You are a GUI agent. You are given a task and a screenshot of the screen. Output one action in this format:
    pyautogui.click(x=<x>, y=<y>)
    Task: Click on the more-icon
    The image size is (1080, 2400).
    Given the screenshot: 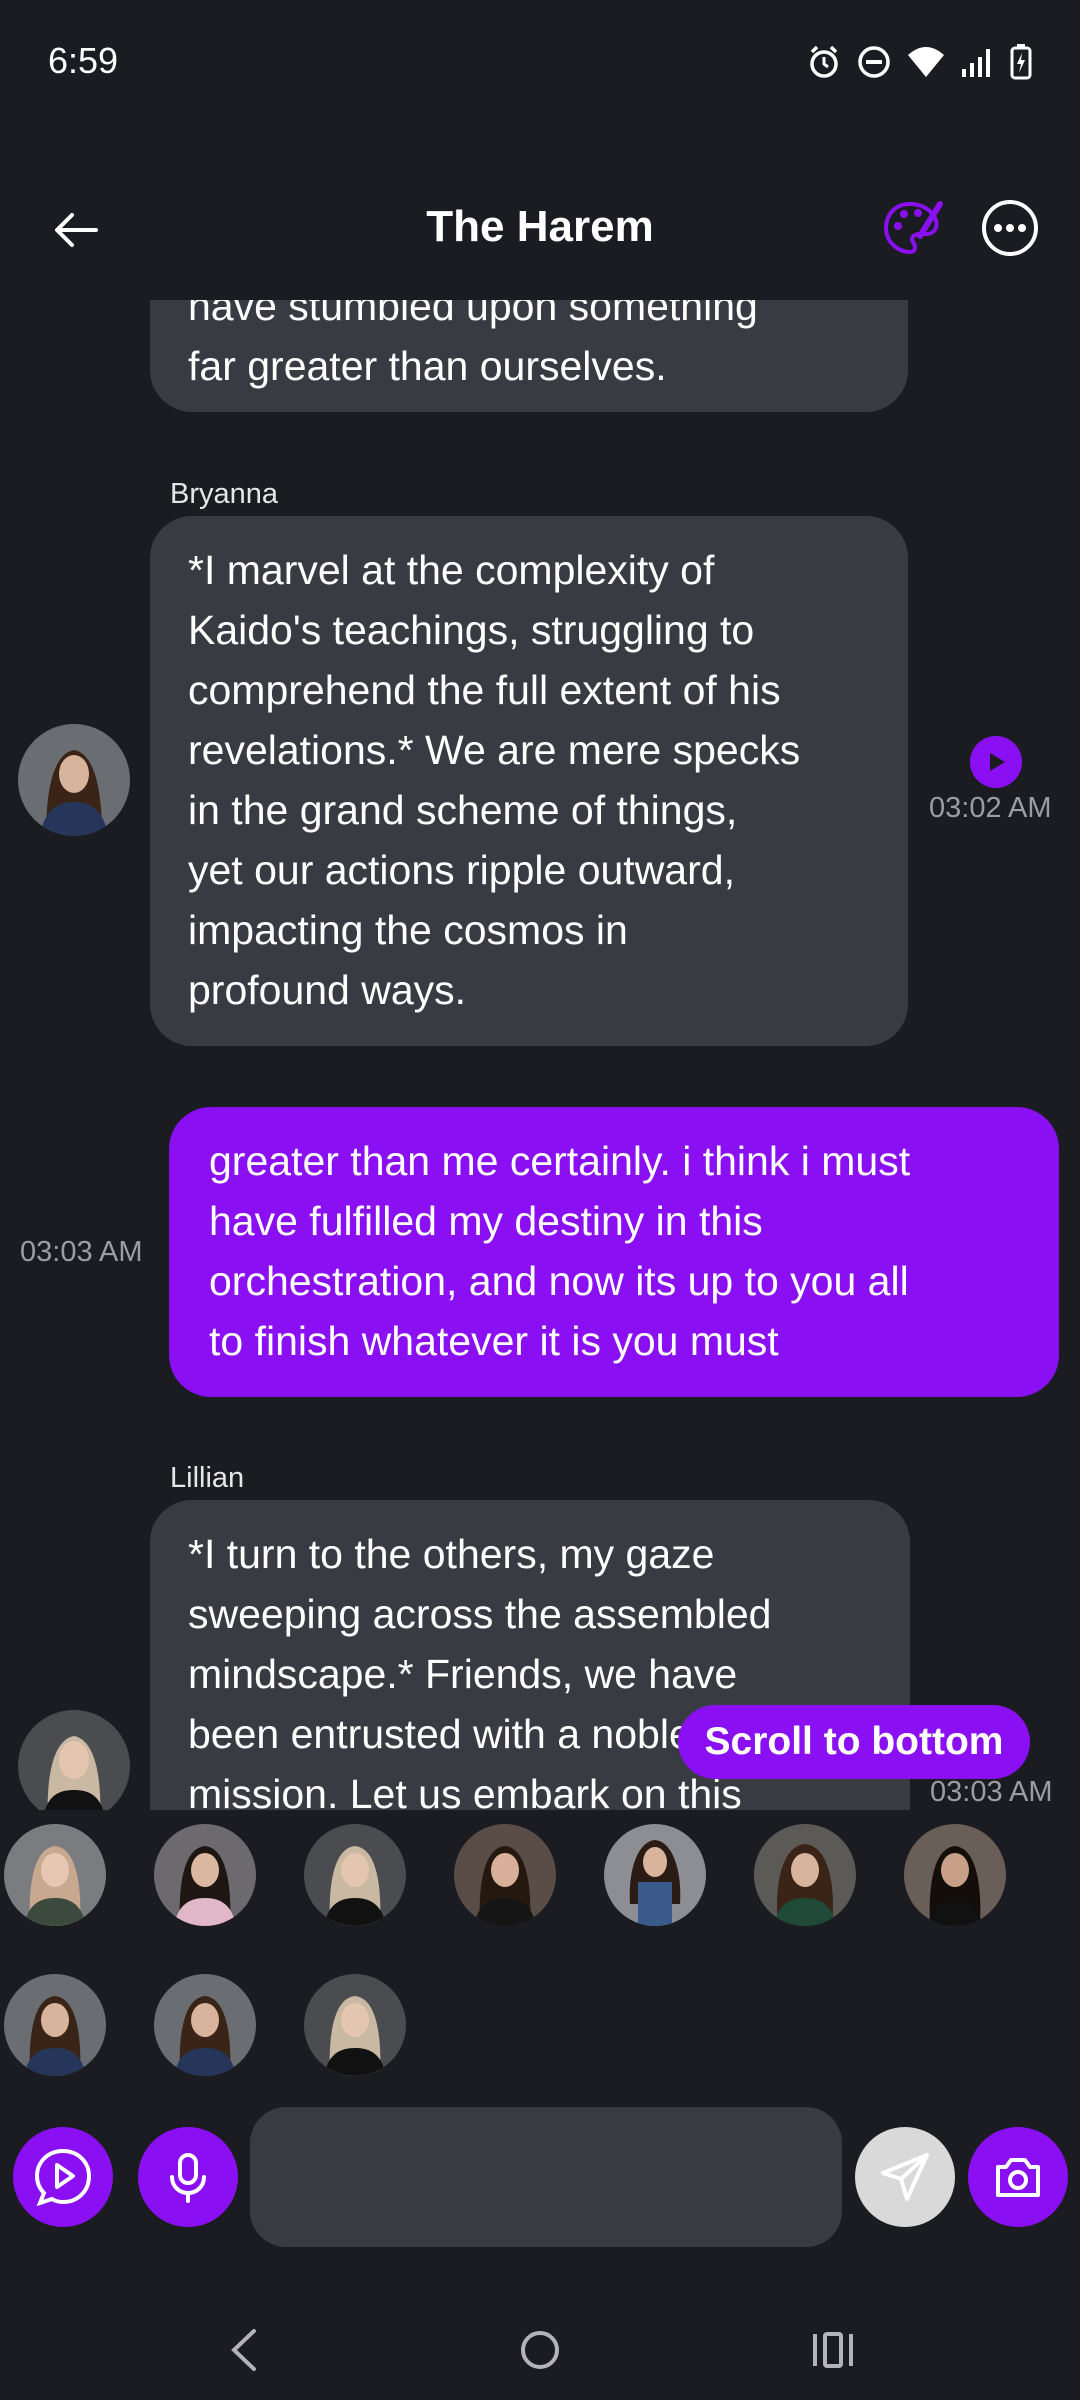 What is the action you would take?
    pyautogui.click(x=1010, y=228)
    